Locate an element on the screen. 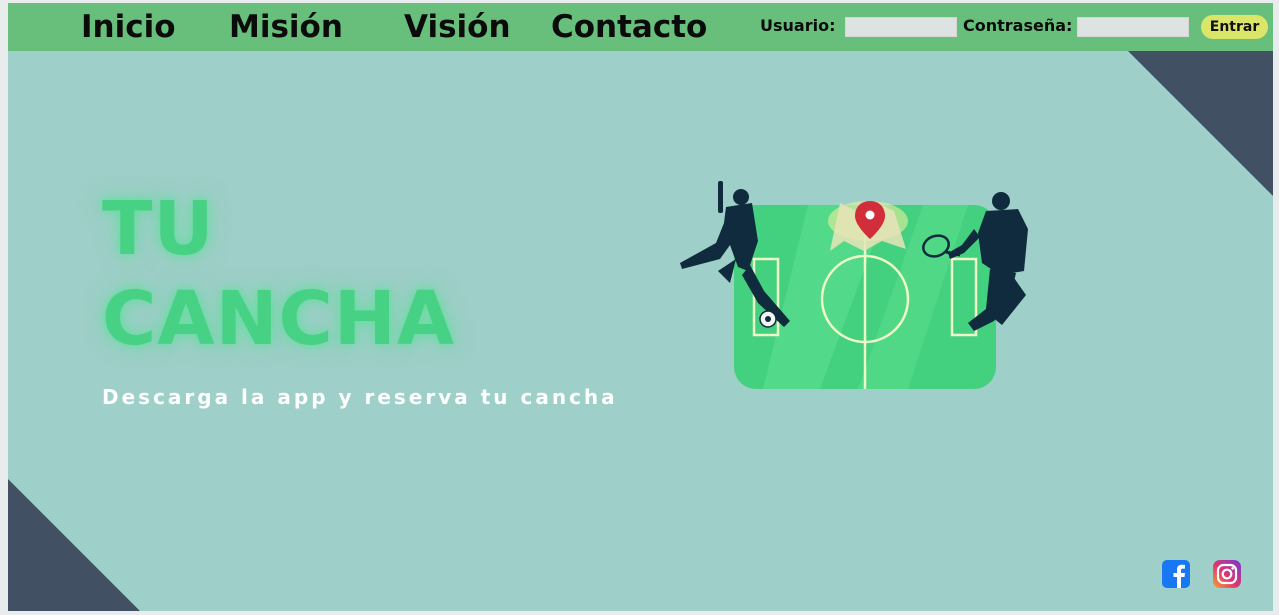 The height and width of the screenshot is (615, 1279). facebook-icon is located at coordinates (1176, 574).